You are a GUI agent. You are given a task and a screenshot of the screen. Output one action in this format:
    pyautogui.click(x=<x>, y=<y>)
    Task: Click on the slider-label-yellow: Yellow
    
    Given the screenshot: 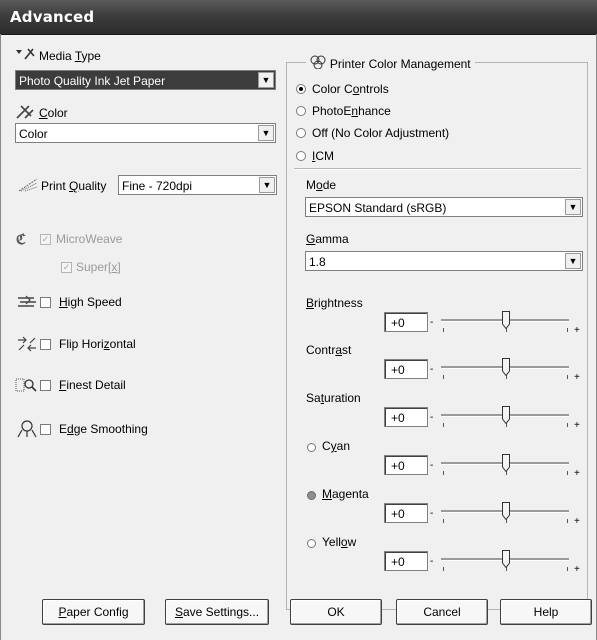 What is the action you would take?
    pyautogui.click(x=339, y=542)
    